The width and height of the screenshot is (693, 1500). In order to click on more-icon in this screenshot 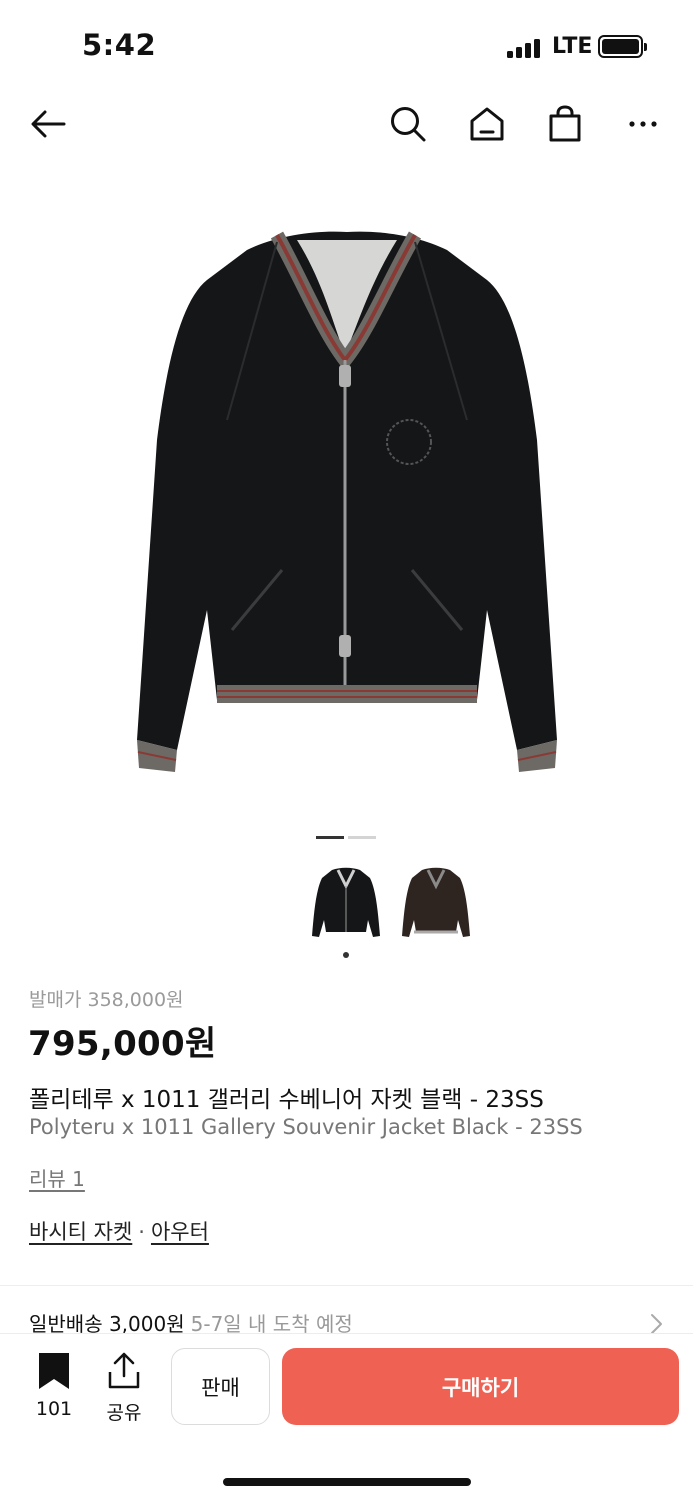, I will do `click(643, 124)`.